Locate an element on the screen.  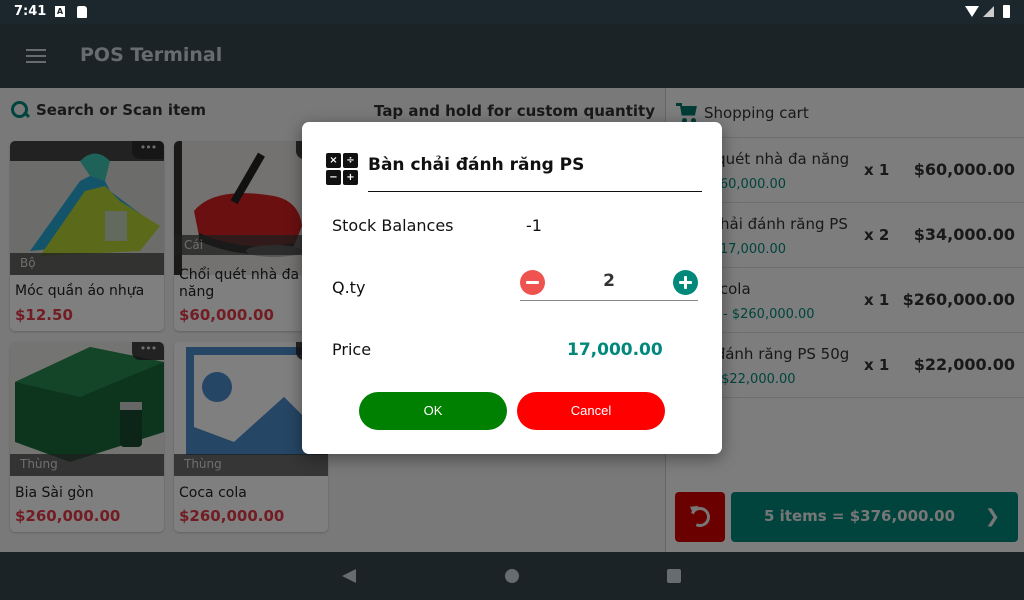
calculator-icon: × ÷ − + is located at coordinates (342, 169).